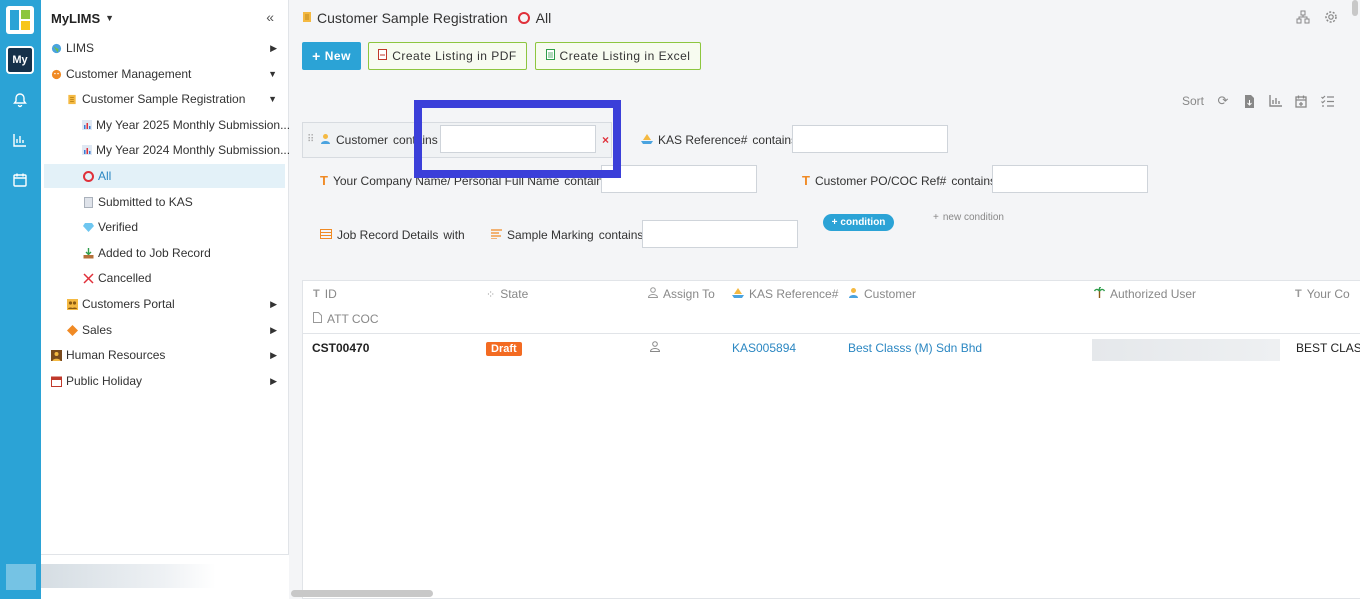  I want to click on sidebar-item-customer-management: Customer Management ▼, so click(163, 74).